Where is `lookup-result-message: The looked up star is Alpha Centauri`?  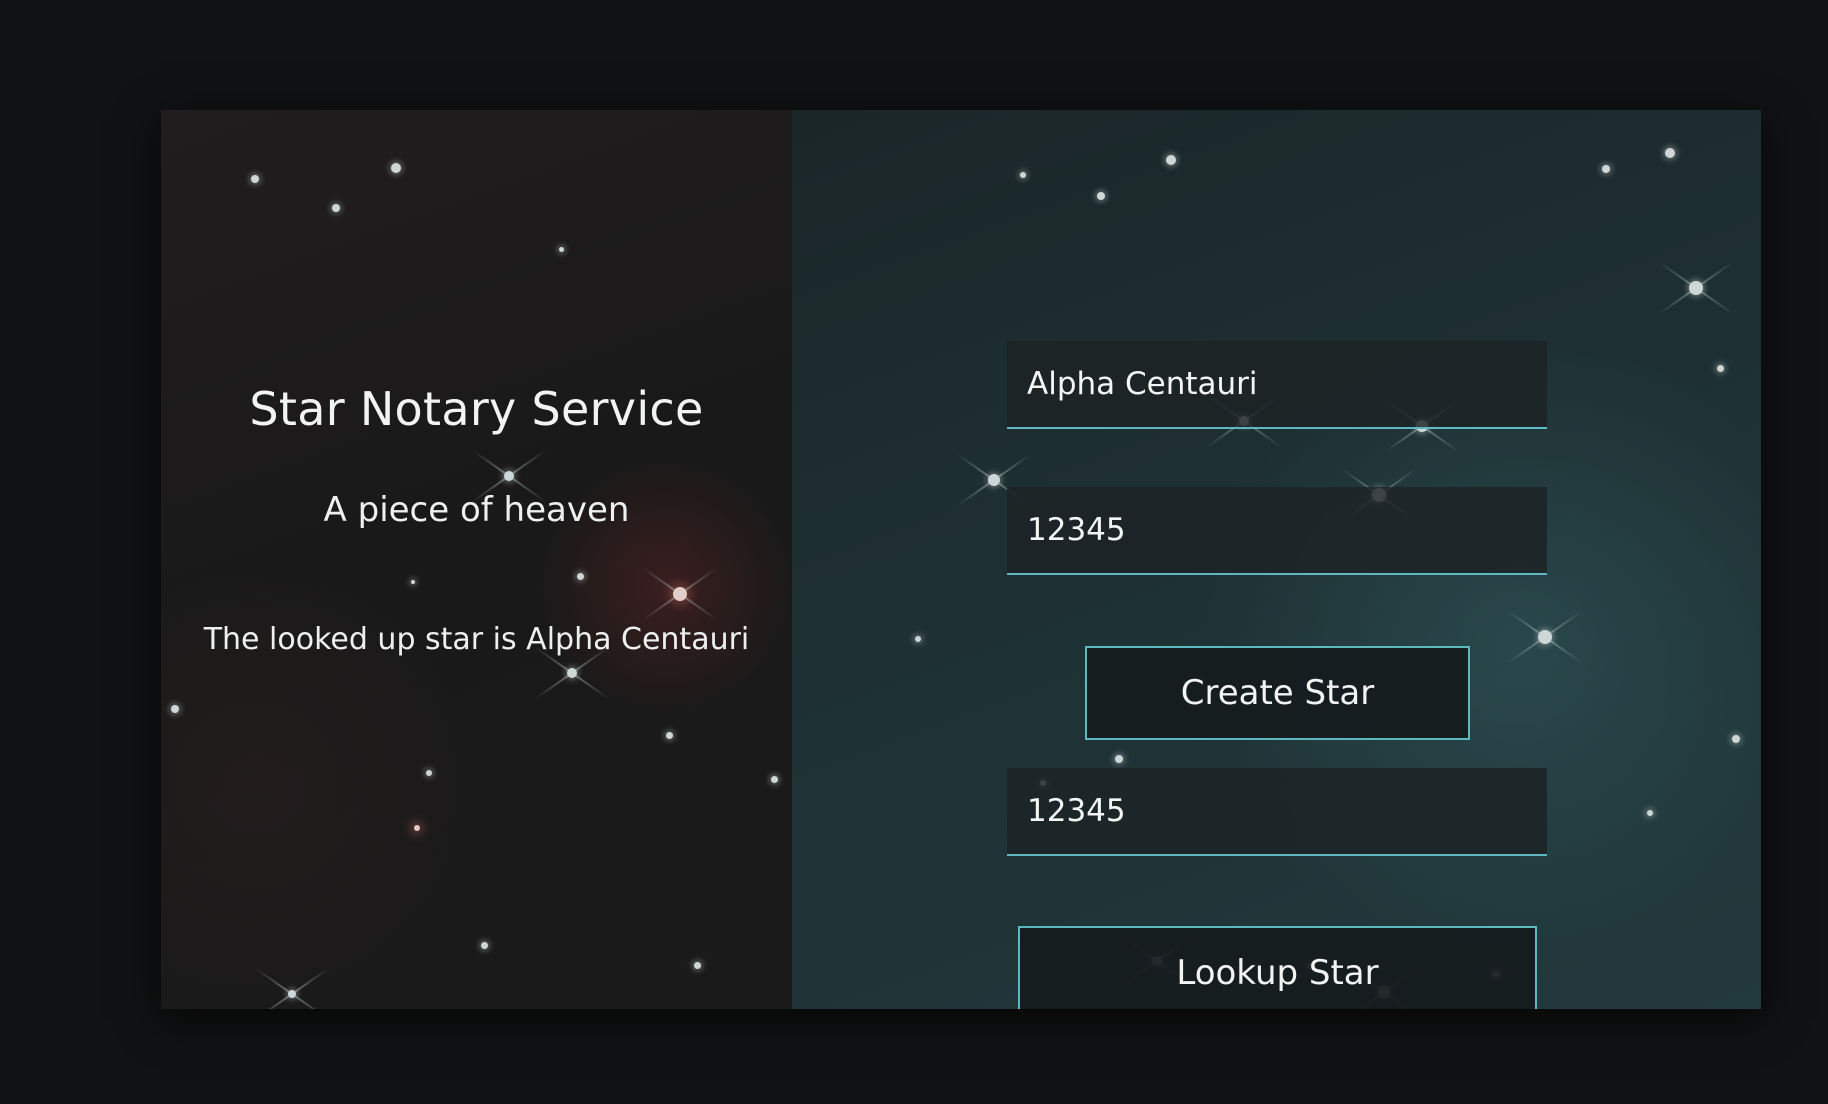
lookup-result-message: The looked up star is Alpha Centauri is located at coordinates (476, 639).